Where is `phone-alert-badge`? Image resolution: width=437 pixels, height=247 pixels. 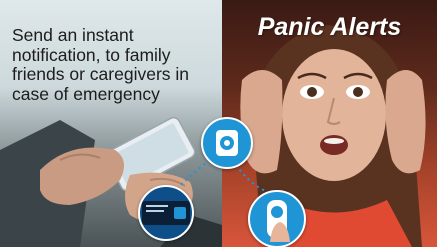
phone-alert-badge is located at coordinates (166, 213).